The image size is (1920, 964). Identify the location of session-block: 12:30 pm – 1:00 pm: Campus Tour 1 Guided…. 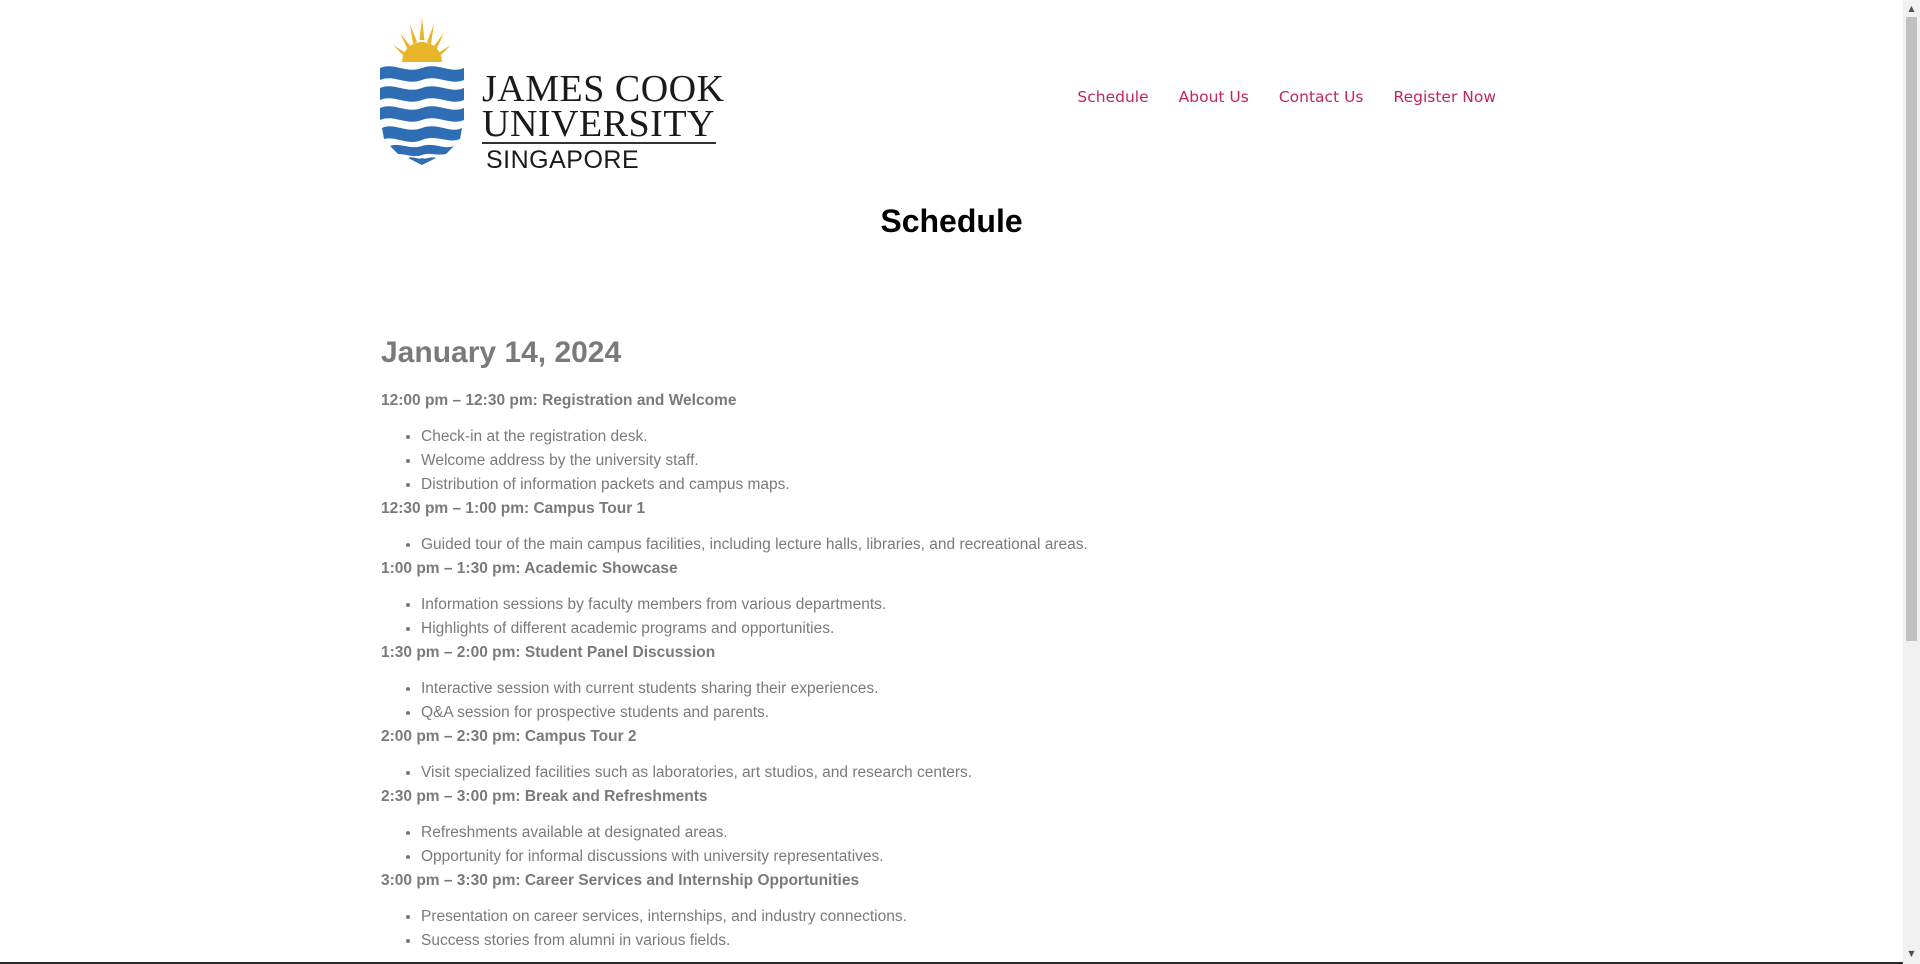
(946, 527).